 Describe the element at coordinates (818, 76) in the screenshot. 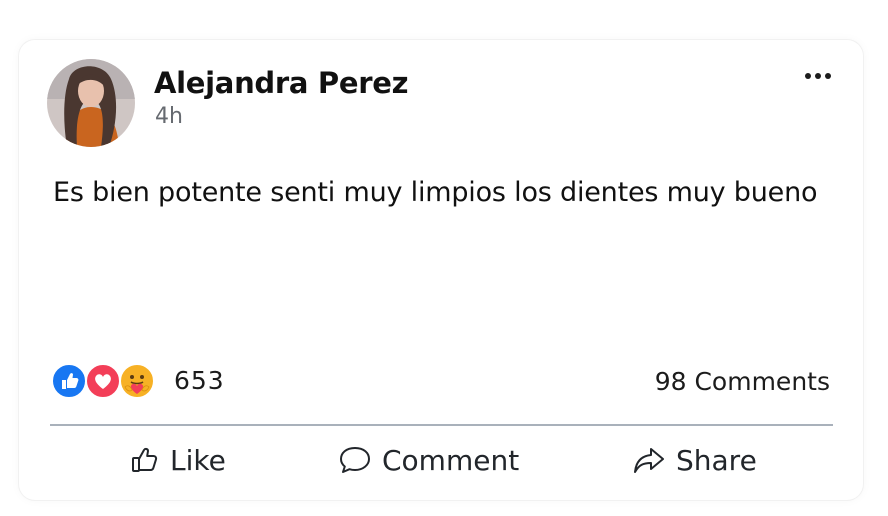

I see `more-options-icon` at that location.